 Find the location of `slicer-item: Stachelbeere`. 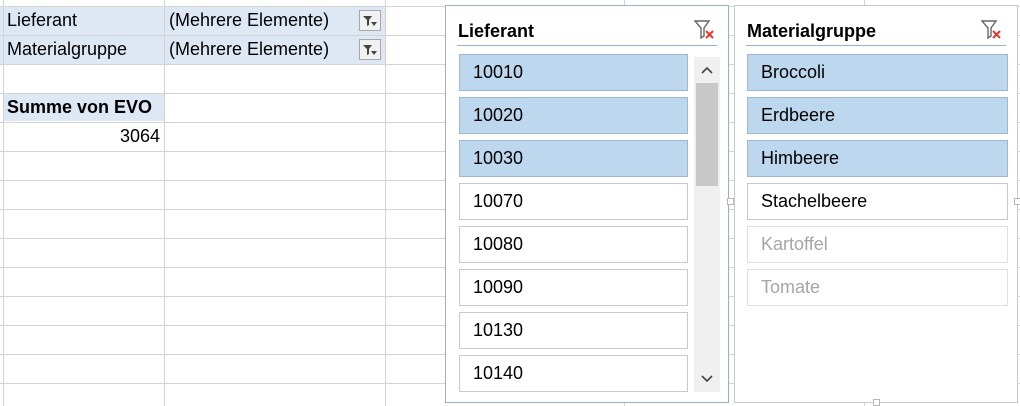

slicer-item: Stachelbeere is located at coordinates (877, 201).